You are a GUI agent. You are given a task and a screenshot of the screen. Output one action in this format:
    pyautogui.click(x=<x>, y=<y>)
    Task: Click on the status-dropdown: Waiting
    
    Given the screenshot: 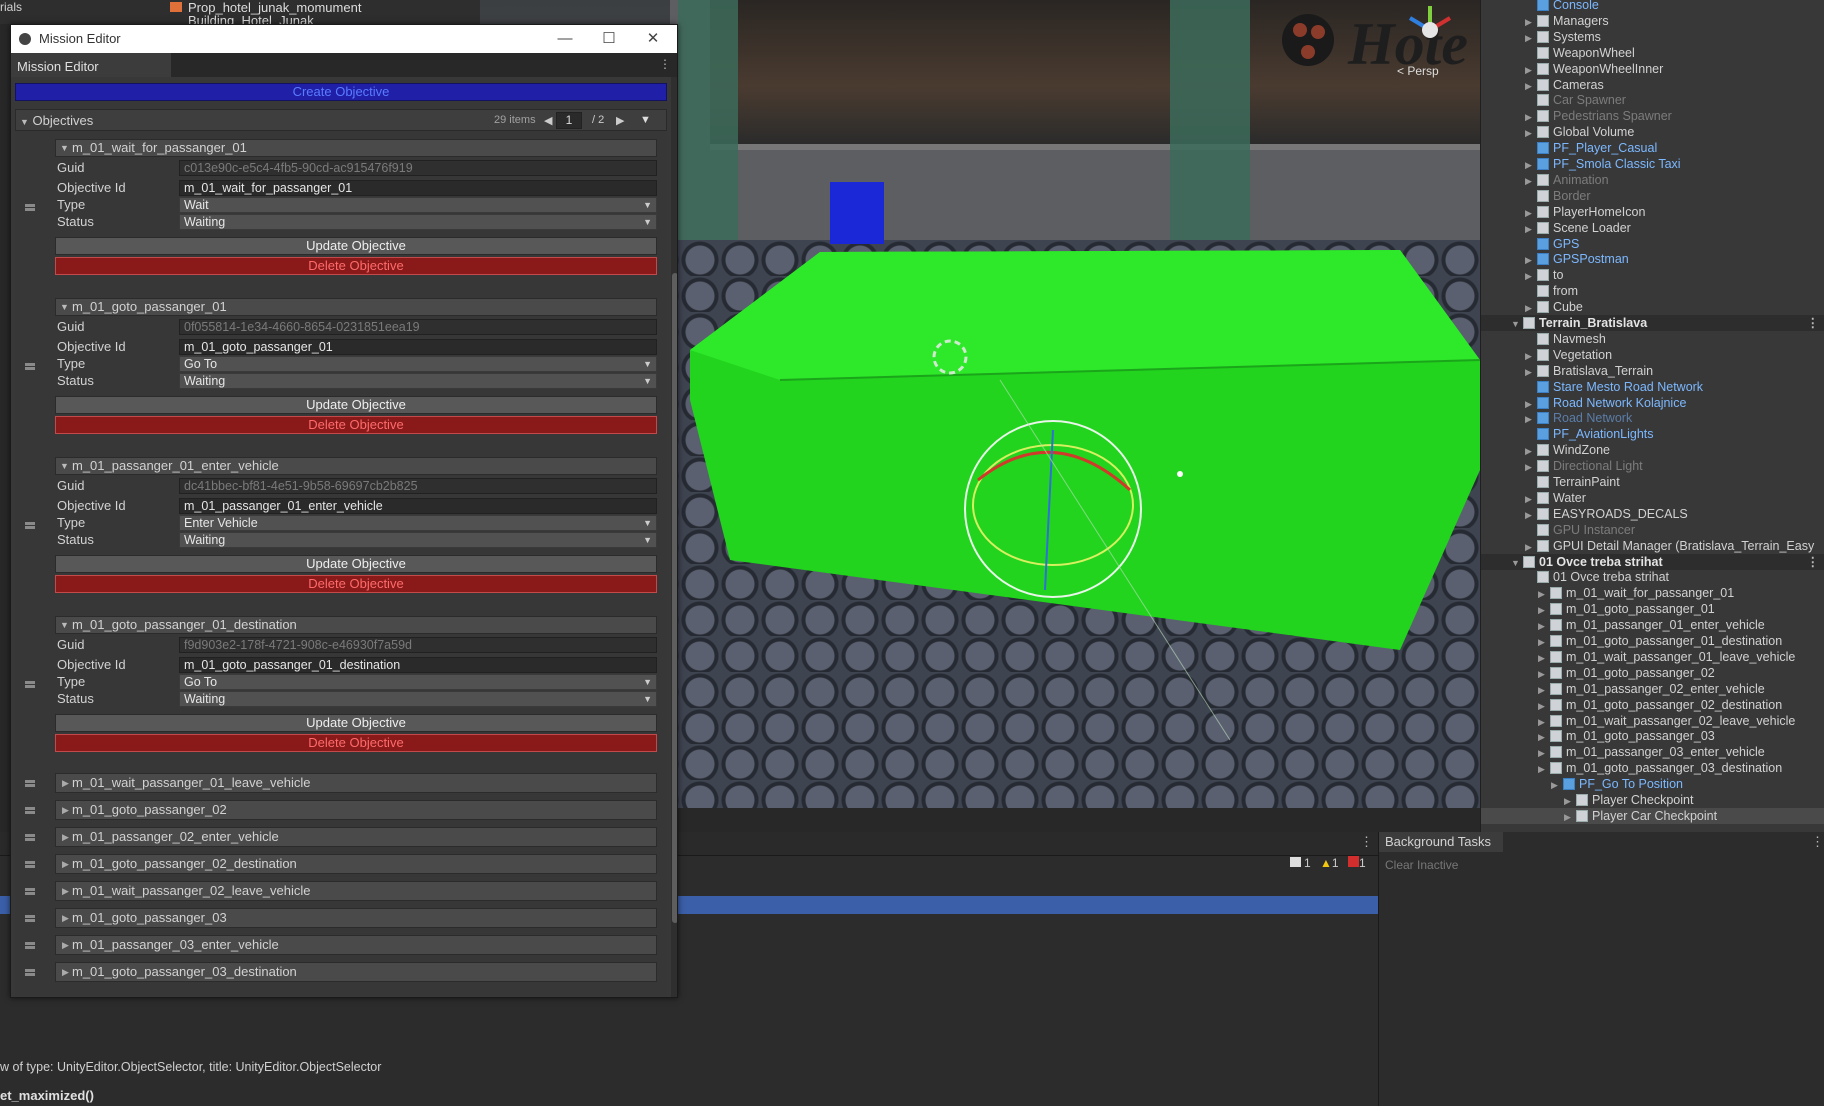 What is the action you would take?
    pyautogui.click(x=418, y=381)
    